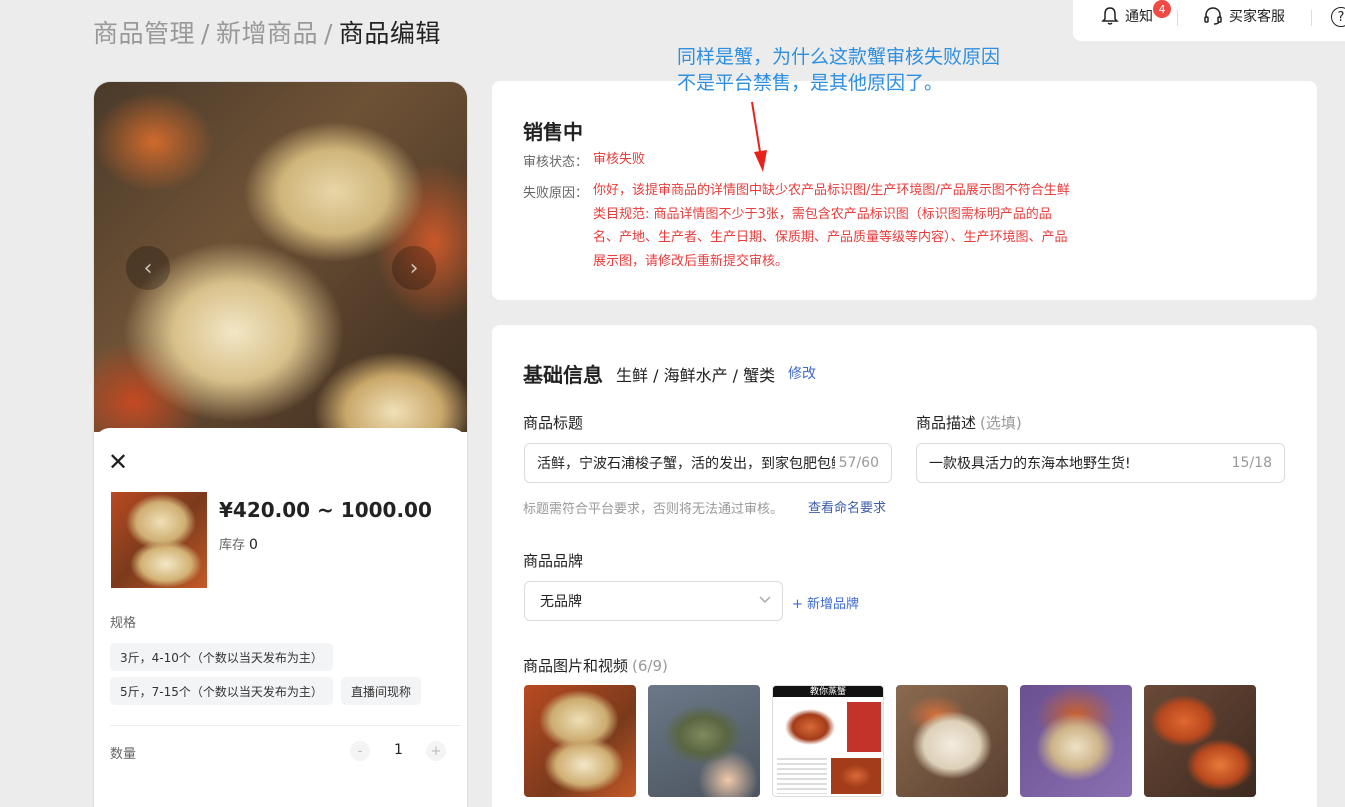  What do you see at coordinates (827, 692) in the screenshot?
I see `gallery-poster-title: 教你蒸蟹` at bounding box center [827, 692].